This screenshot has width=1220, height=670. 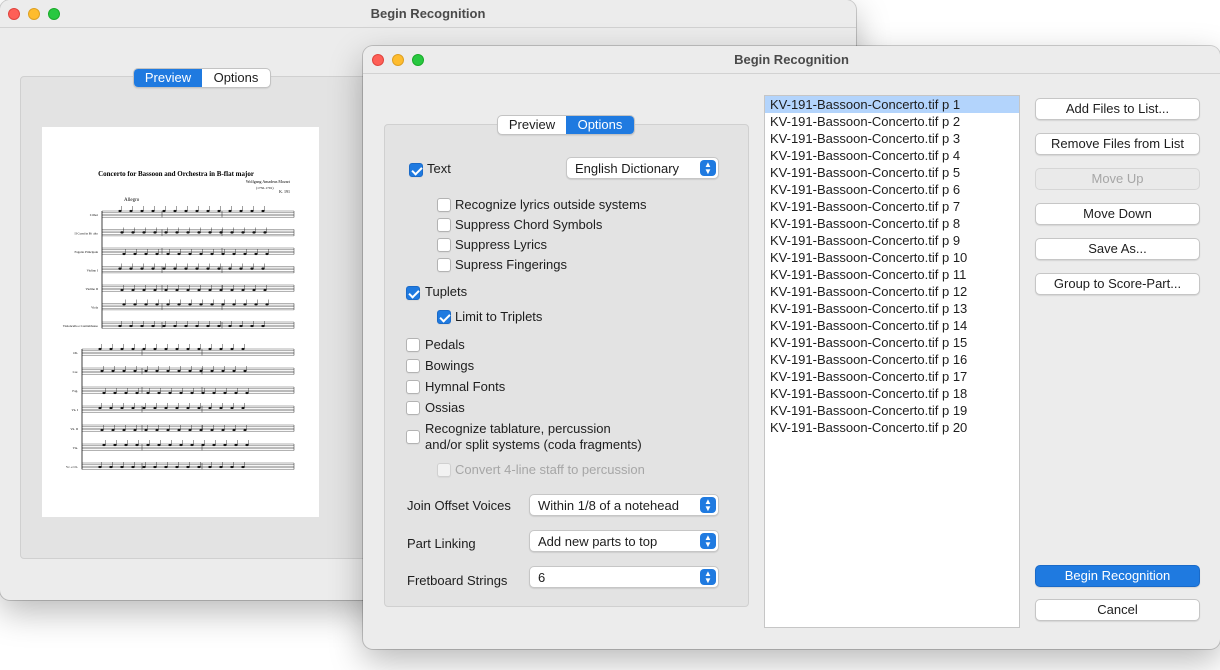 I want to click on list-item: KV-191-Bassoon-Concerto.tif p 10, so click(x=892, y=257).